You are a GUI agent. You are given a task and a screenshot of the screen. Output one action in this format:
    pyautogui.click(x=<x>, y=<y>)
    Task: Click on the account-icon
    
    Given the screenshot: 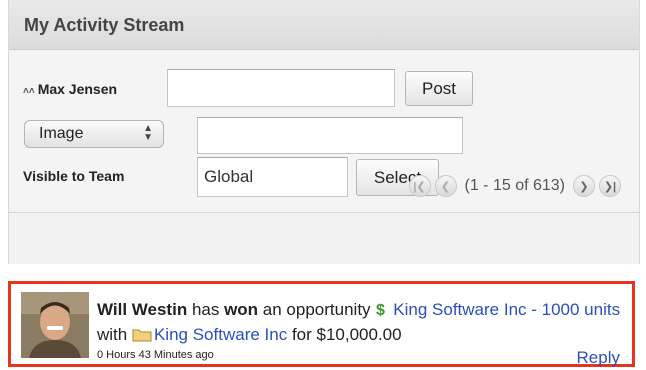 What is the action you would take?
    pyautogui.click(x=142, y=336)
    